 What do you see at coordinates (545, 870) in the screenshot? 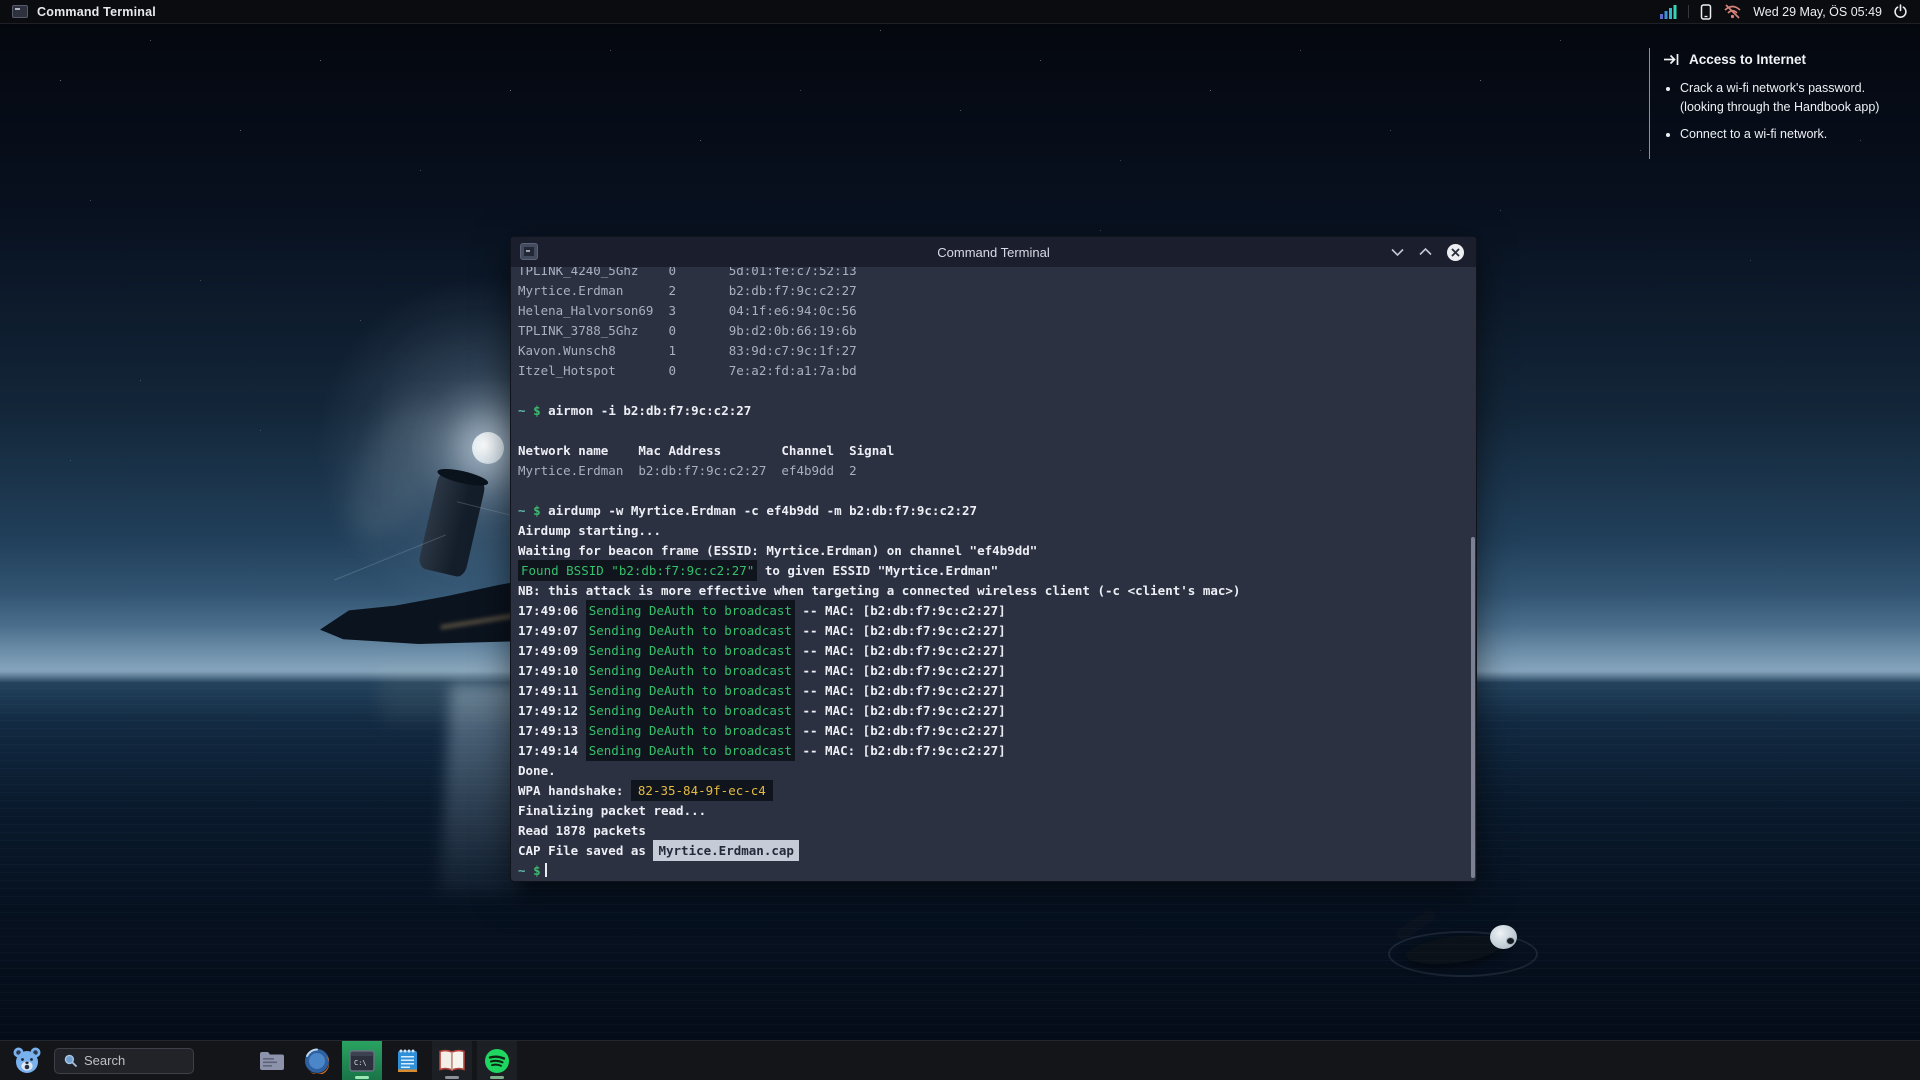
I see `terminal-cursor` at bounding box center [545, 870].